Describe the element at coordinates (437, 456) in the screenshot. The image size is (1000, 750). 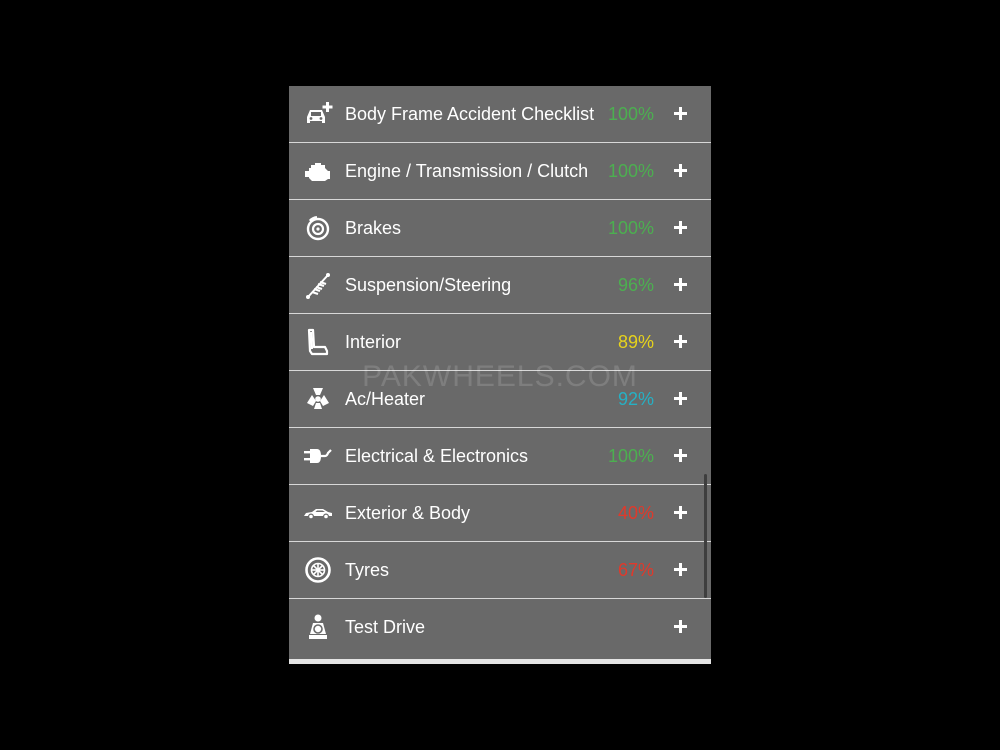
I see `checklist-item-label: Electrical & Electronics` at that location.